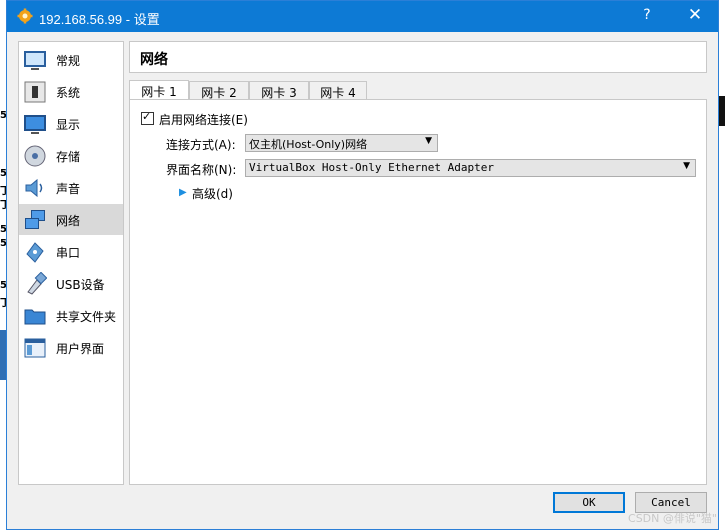  I want to click on sidebar-item-display: 显示, so click(71, 123).